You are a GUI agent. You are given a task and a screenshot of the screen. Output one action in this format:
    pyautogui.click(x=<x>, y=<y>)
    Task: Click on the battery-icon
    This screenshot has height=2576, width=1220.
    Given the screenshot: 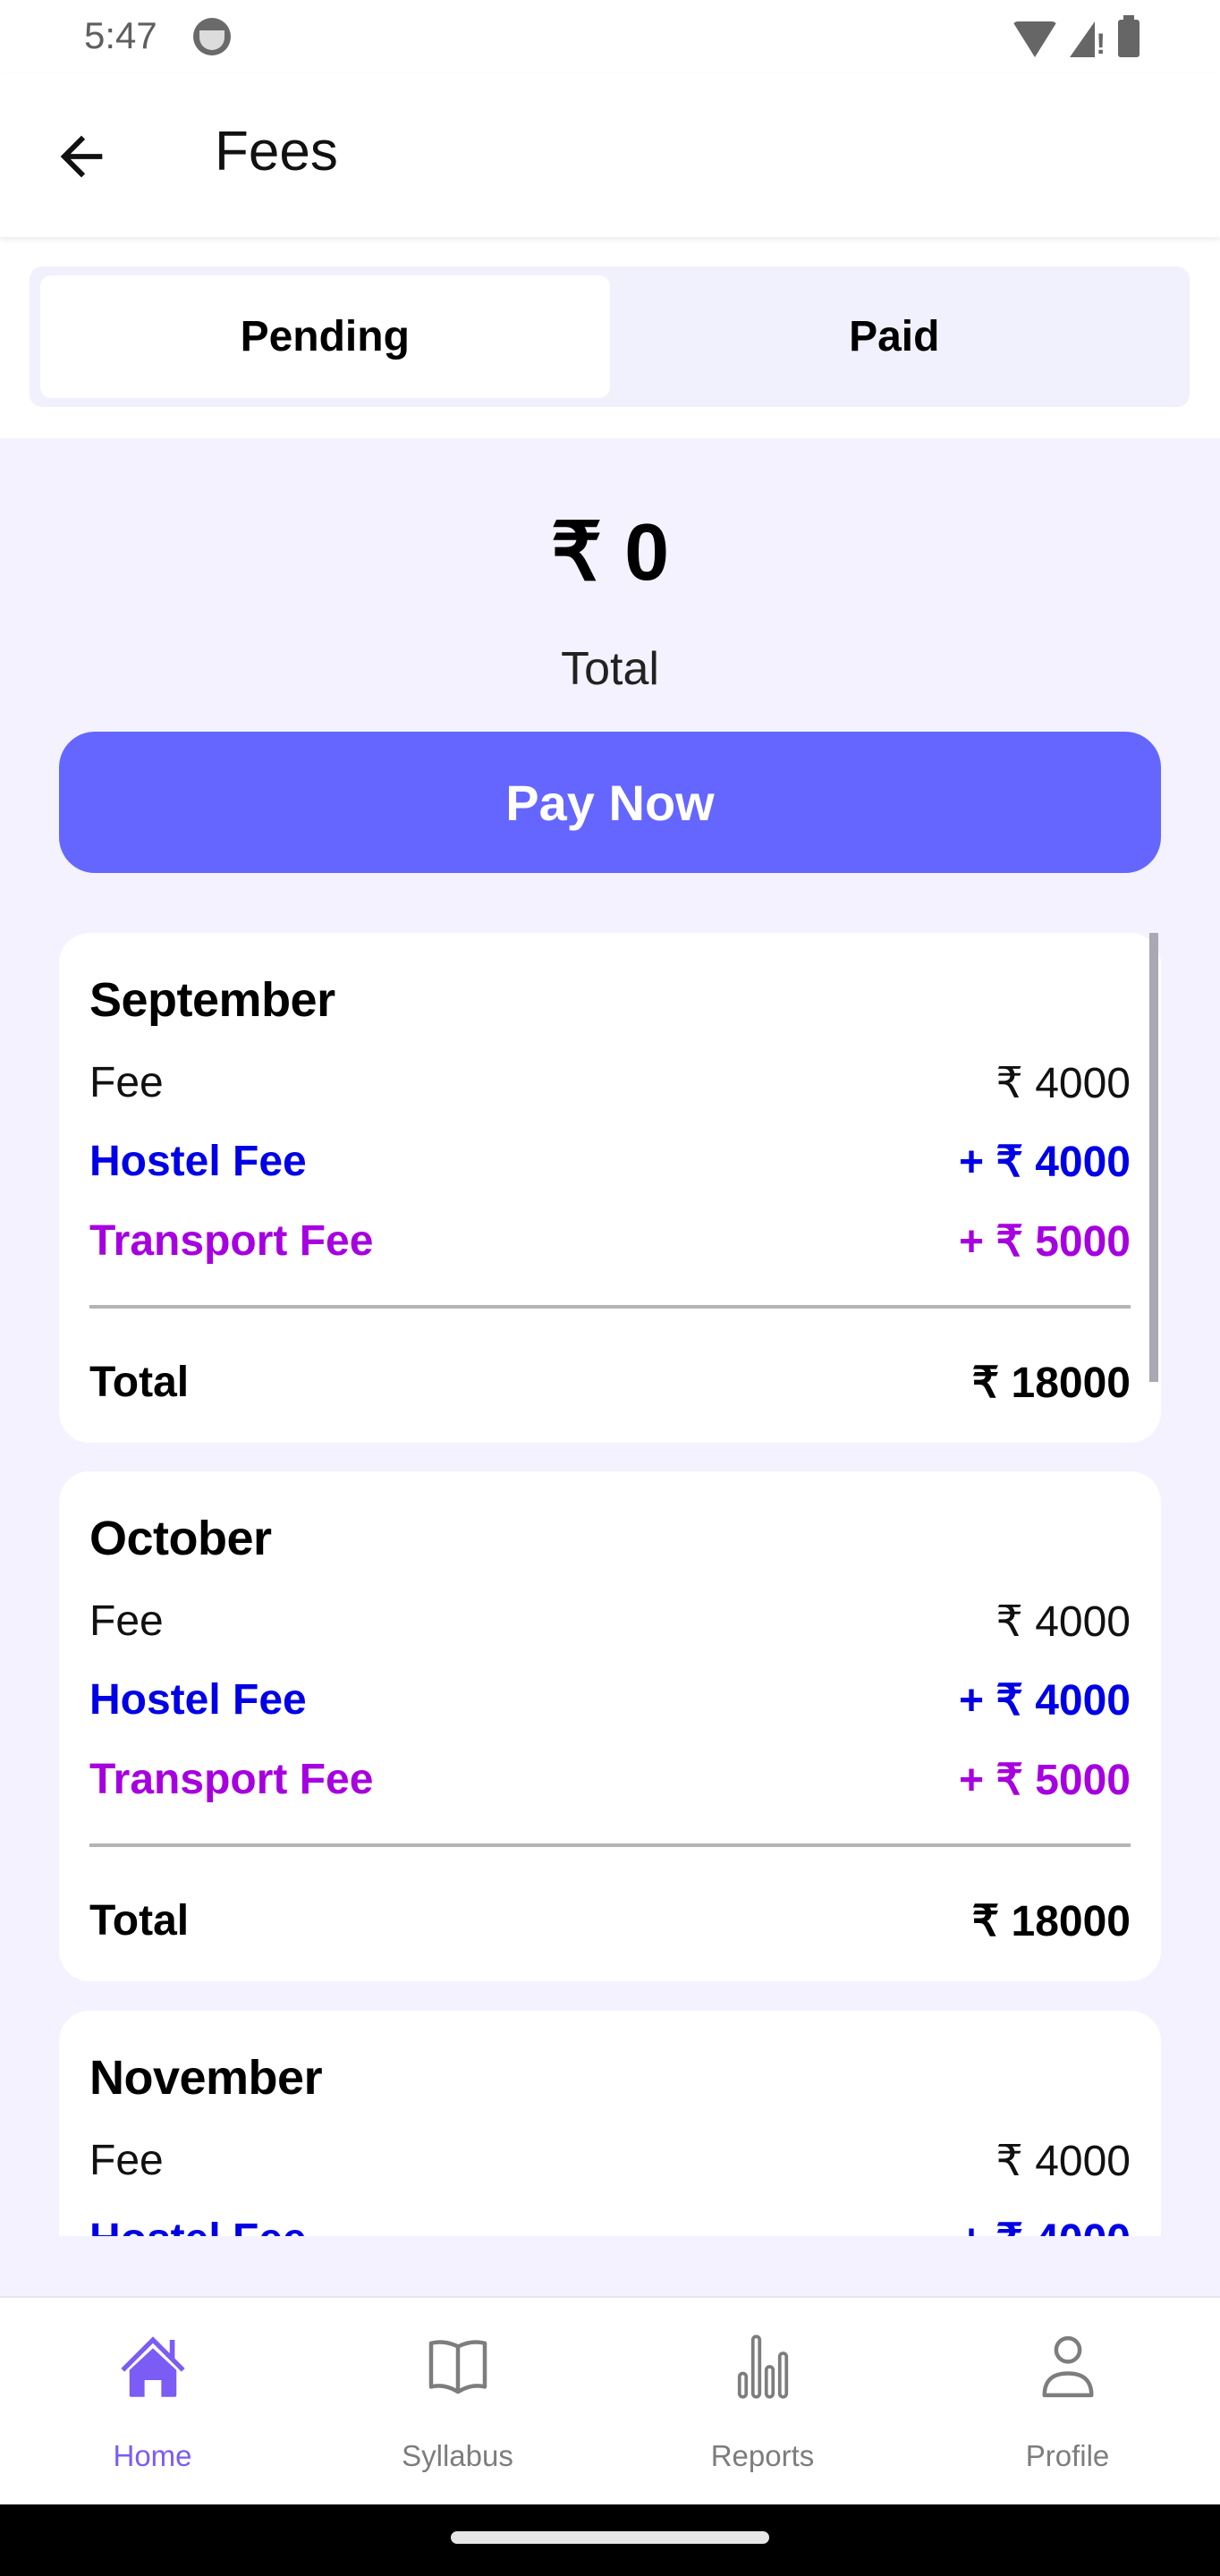 What is the action you would take?
    pyautogui.click(x=1129, y=36)
    